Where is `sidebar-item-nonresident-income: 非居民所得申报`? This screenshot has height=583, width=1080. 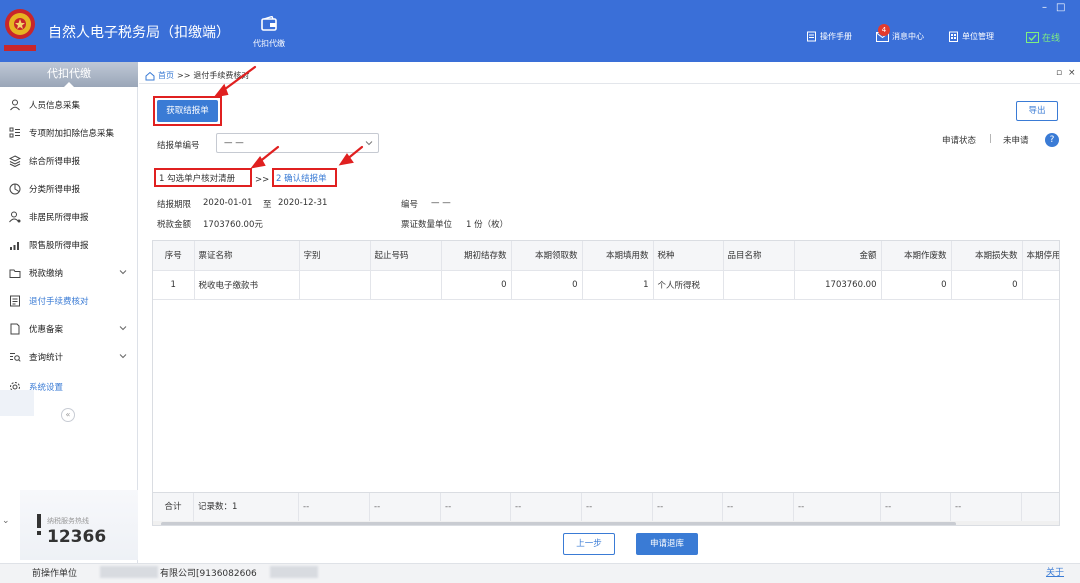 sidebar-item-nonresident-income: 非居民所得申报 is located at coordinates (69, 217).